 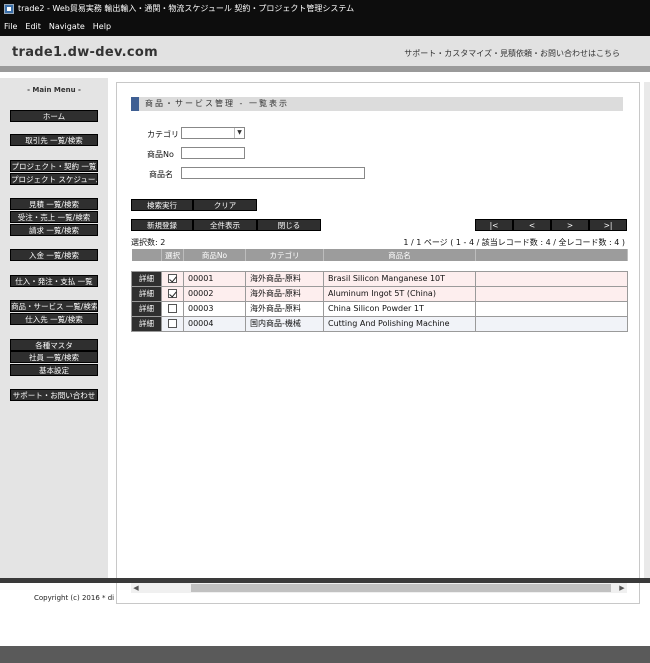 What do you see at coordinates (54, 319) in the screenshot?
I see `sidebar-item-suppliers: 仕入先 一覧/検索` at bounding box center [54, 319].